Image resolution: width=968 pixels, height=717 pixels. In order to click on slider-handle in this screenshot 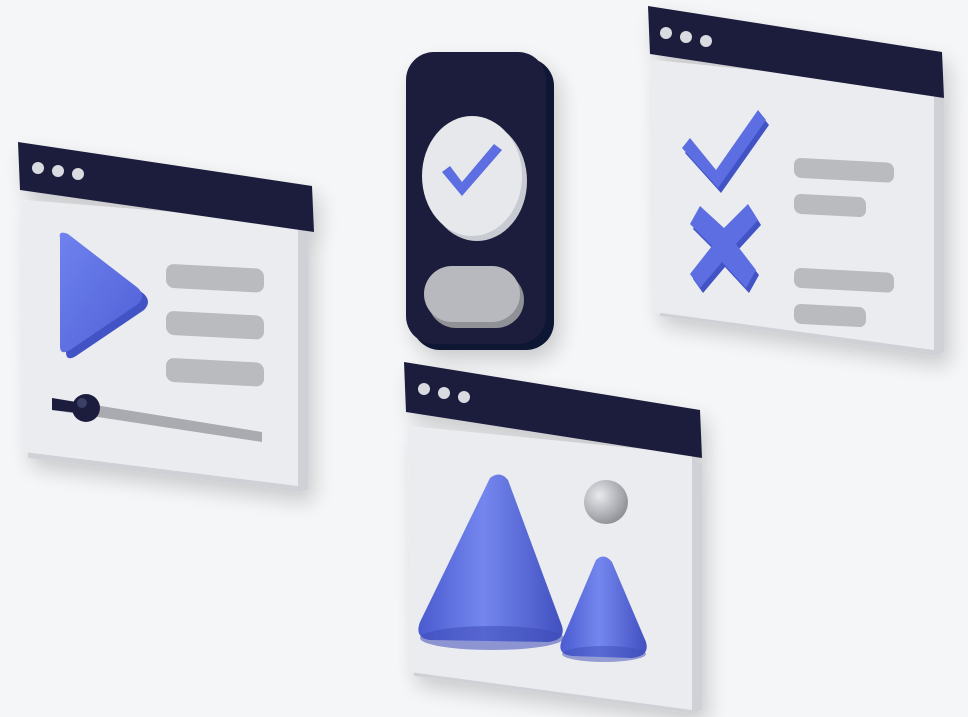, I will do `click(86, 408)`.